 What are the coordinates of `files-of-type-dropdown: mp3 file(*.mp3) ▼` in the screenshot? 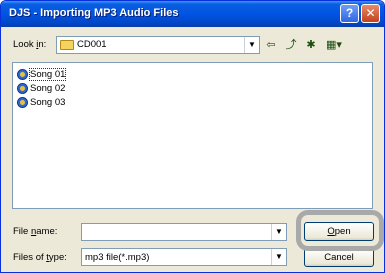 It's located at (184, 257).